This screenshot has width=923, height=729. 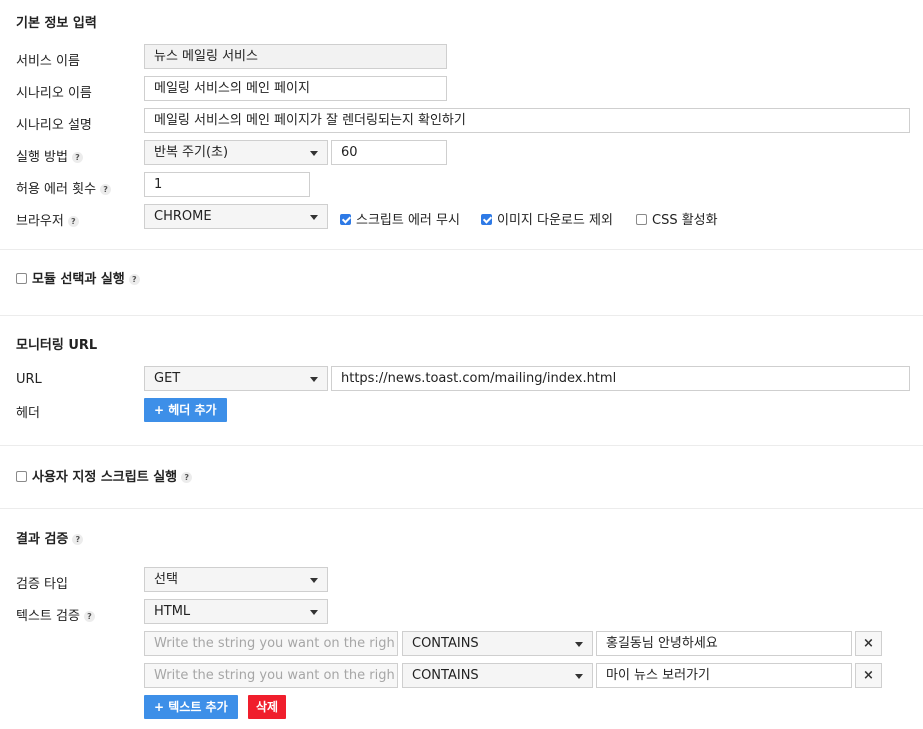 I want to click on error-count-input: 1, so click(x=227, y=184).